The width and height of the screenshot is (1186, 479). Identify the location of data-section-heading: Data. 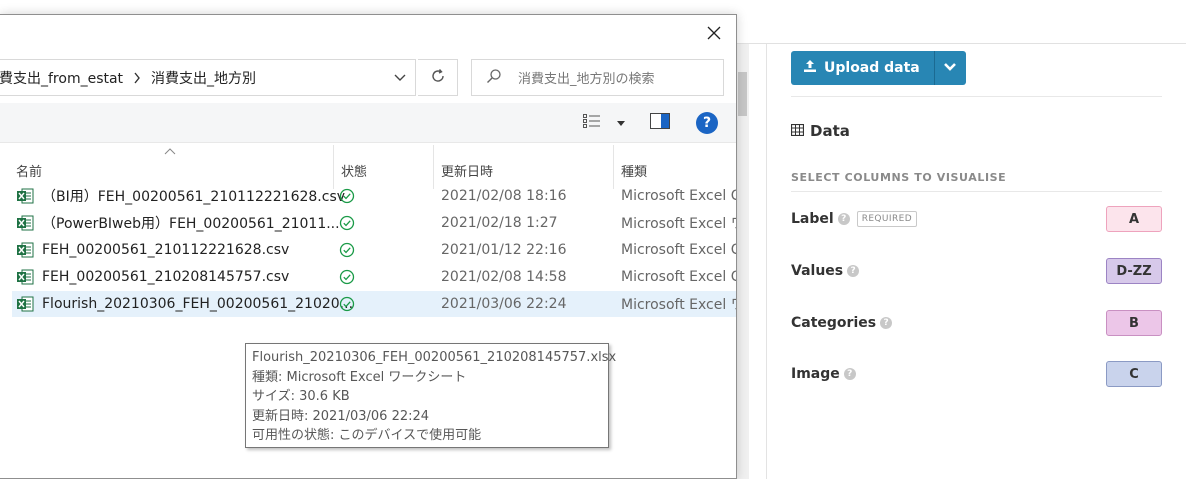
(820, 131).